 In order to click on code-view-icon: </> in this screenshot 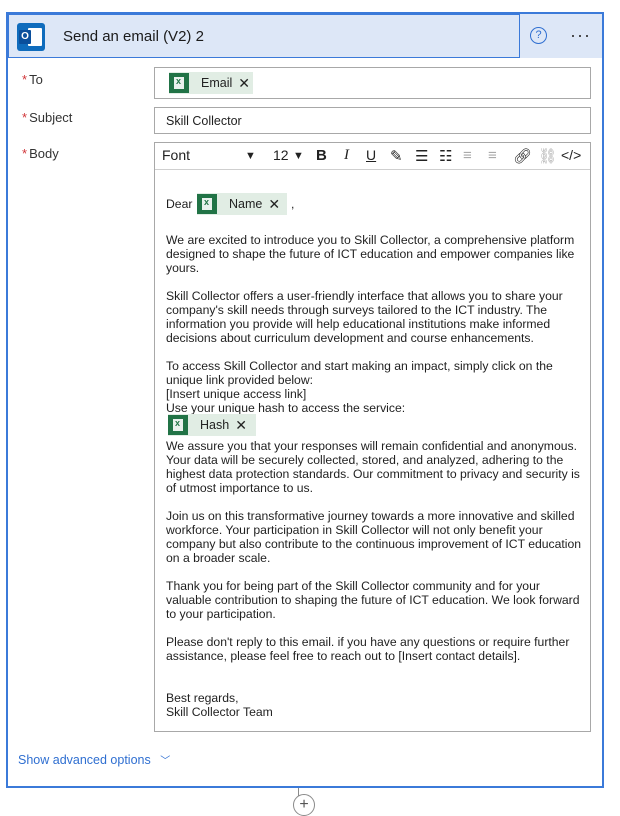, I will do `click(571, 155)`.